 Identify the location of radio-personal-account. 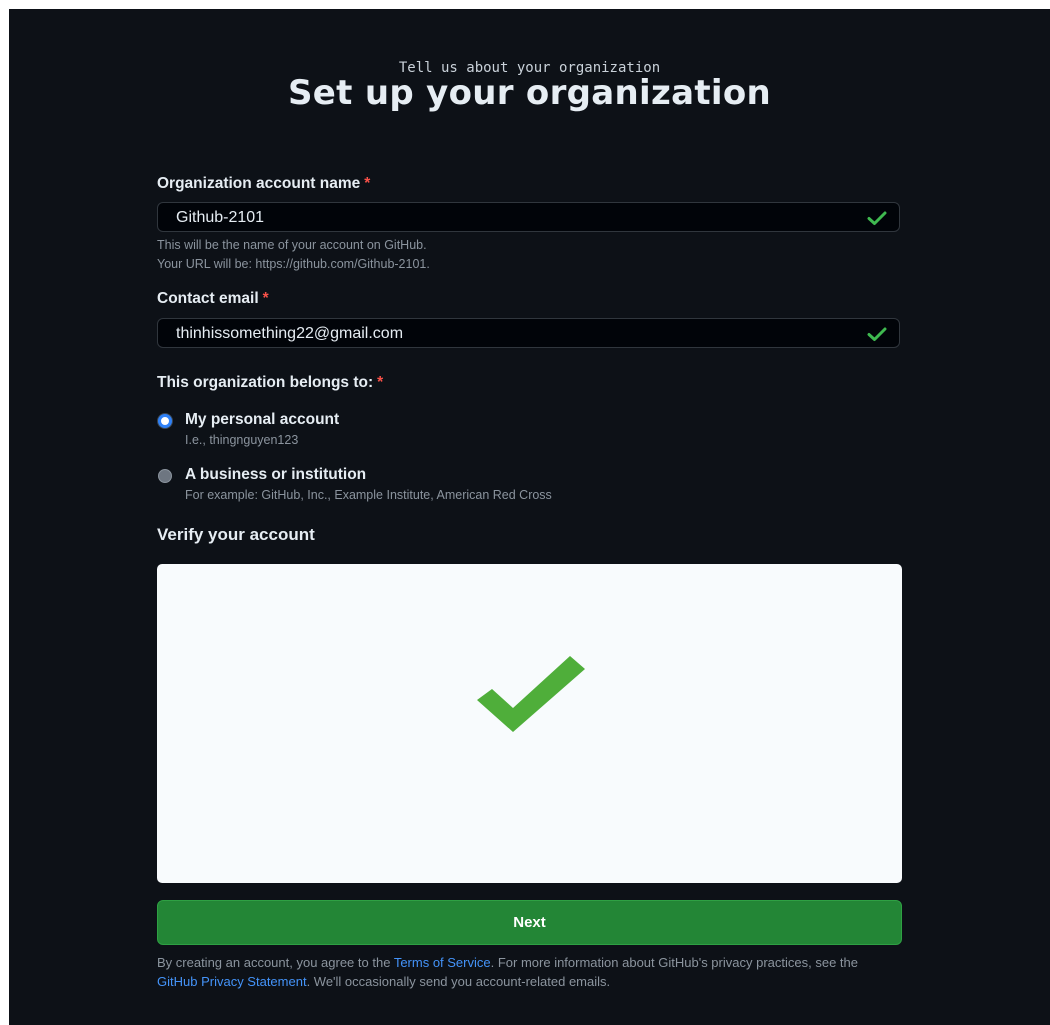
(165, 421).